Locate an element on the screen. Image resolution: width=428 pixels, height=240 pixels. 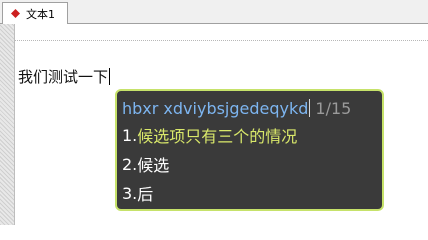
ime-candidate-1: 1. 候选项只有三个的情况 is located at coordinates (209, 135).